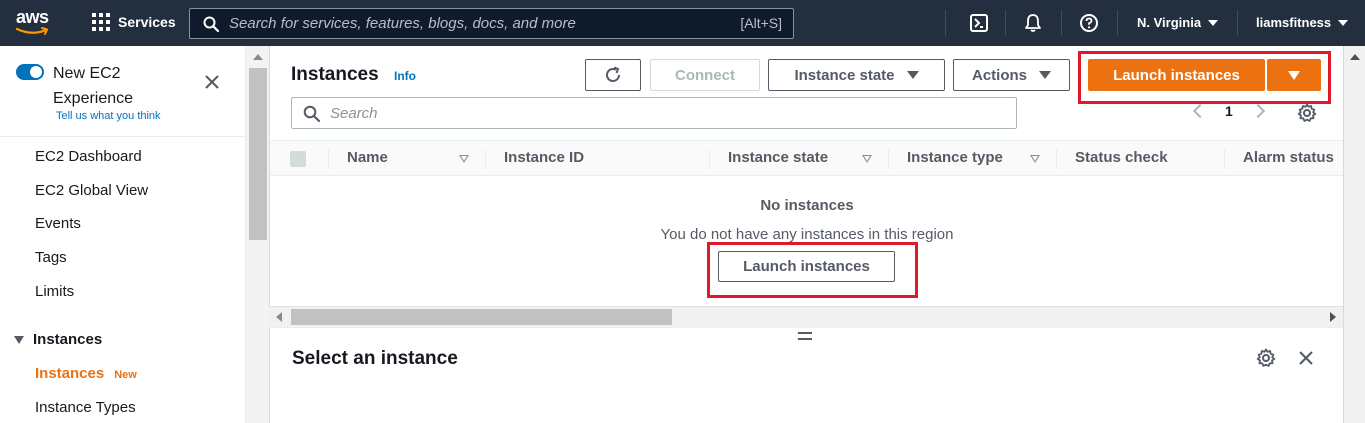  Describe the element at coordinates (806, 316) in the screenshot. I see `table-horizontal-scrollbar` at that location.